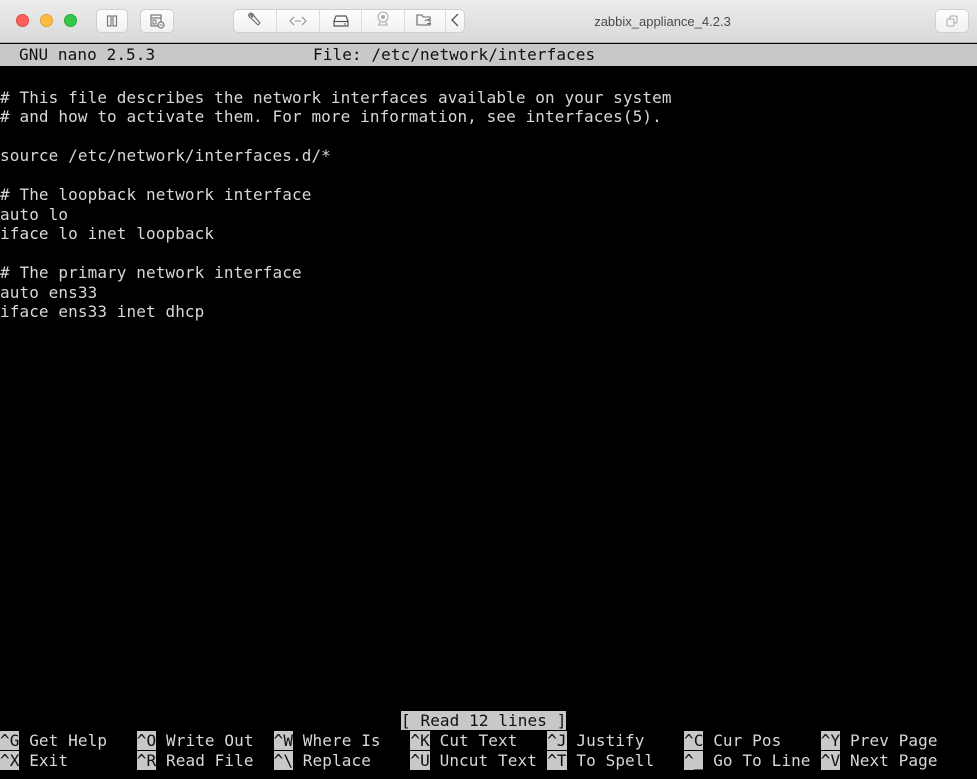 The height and width of the screenshot is (779, 977). I want to click on close-window-button, so click(22, 20).